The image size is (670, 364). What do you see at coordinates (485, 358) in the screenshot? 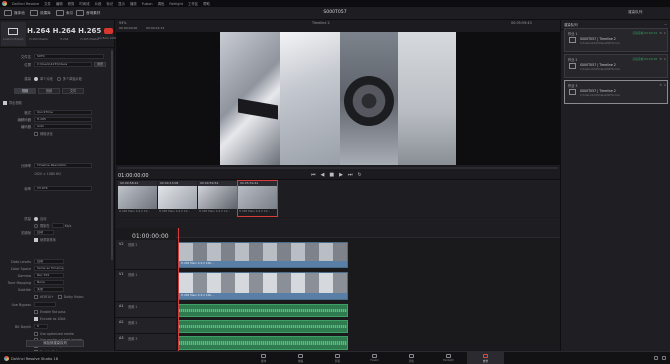
I see `page-tab-deliver: 交付` at bounding box center [485, 358].